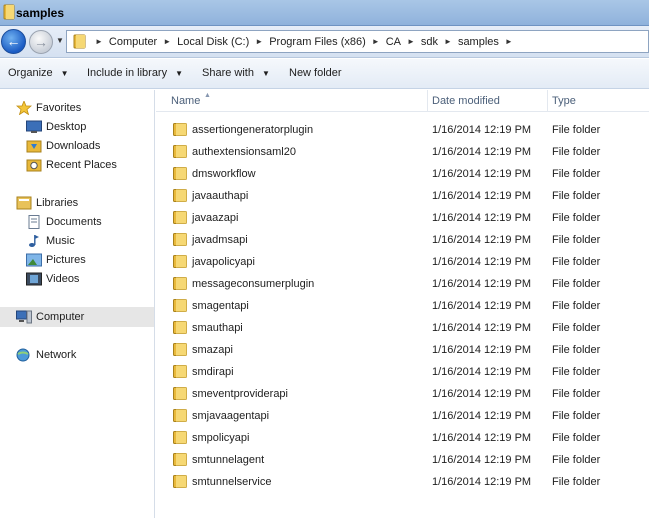 The image size is (649, 518). Describe the element at coordinates (34, 279) in the screenshot. I see `videos-icon` at that location.